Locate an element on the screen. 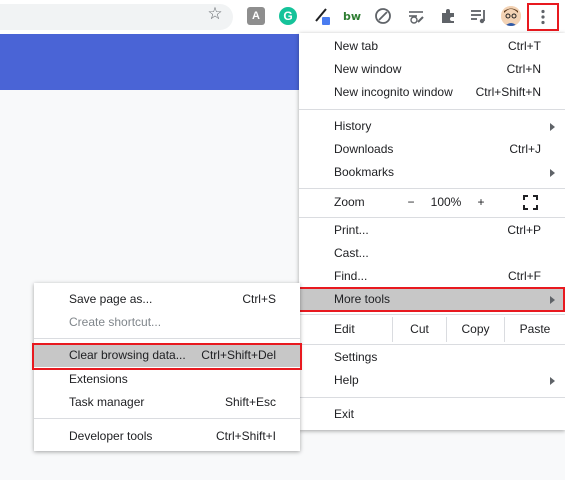  three-dot-menu-icon is located at coordinates (543, 17).